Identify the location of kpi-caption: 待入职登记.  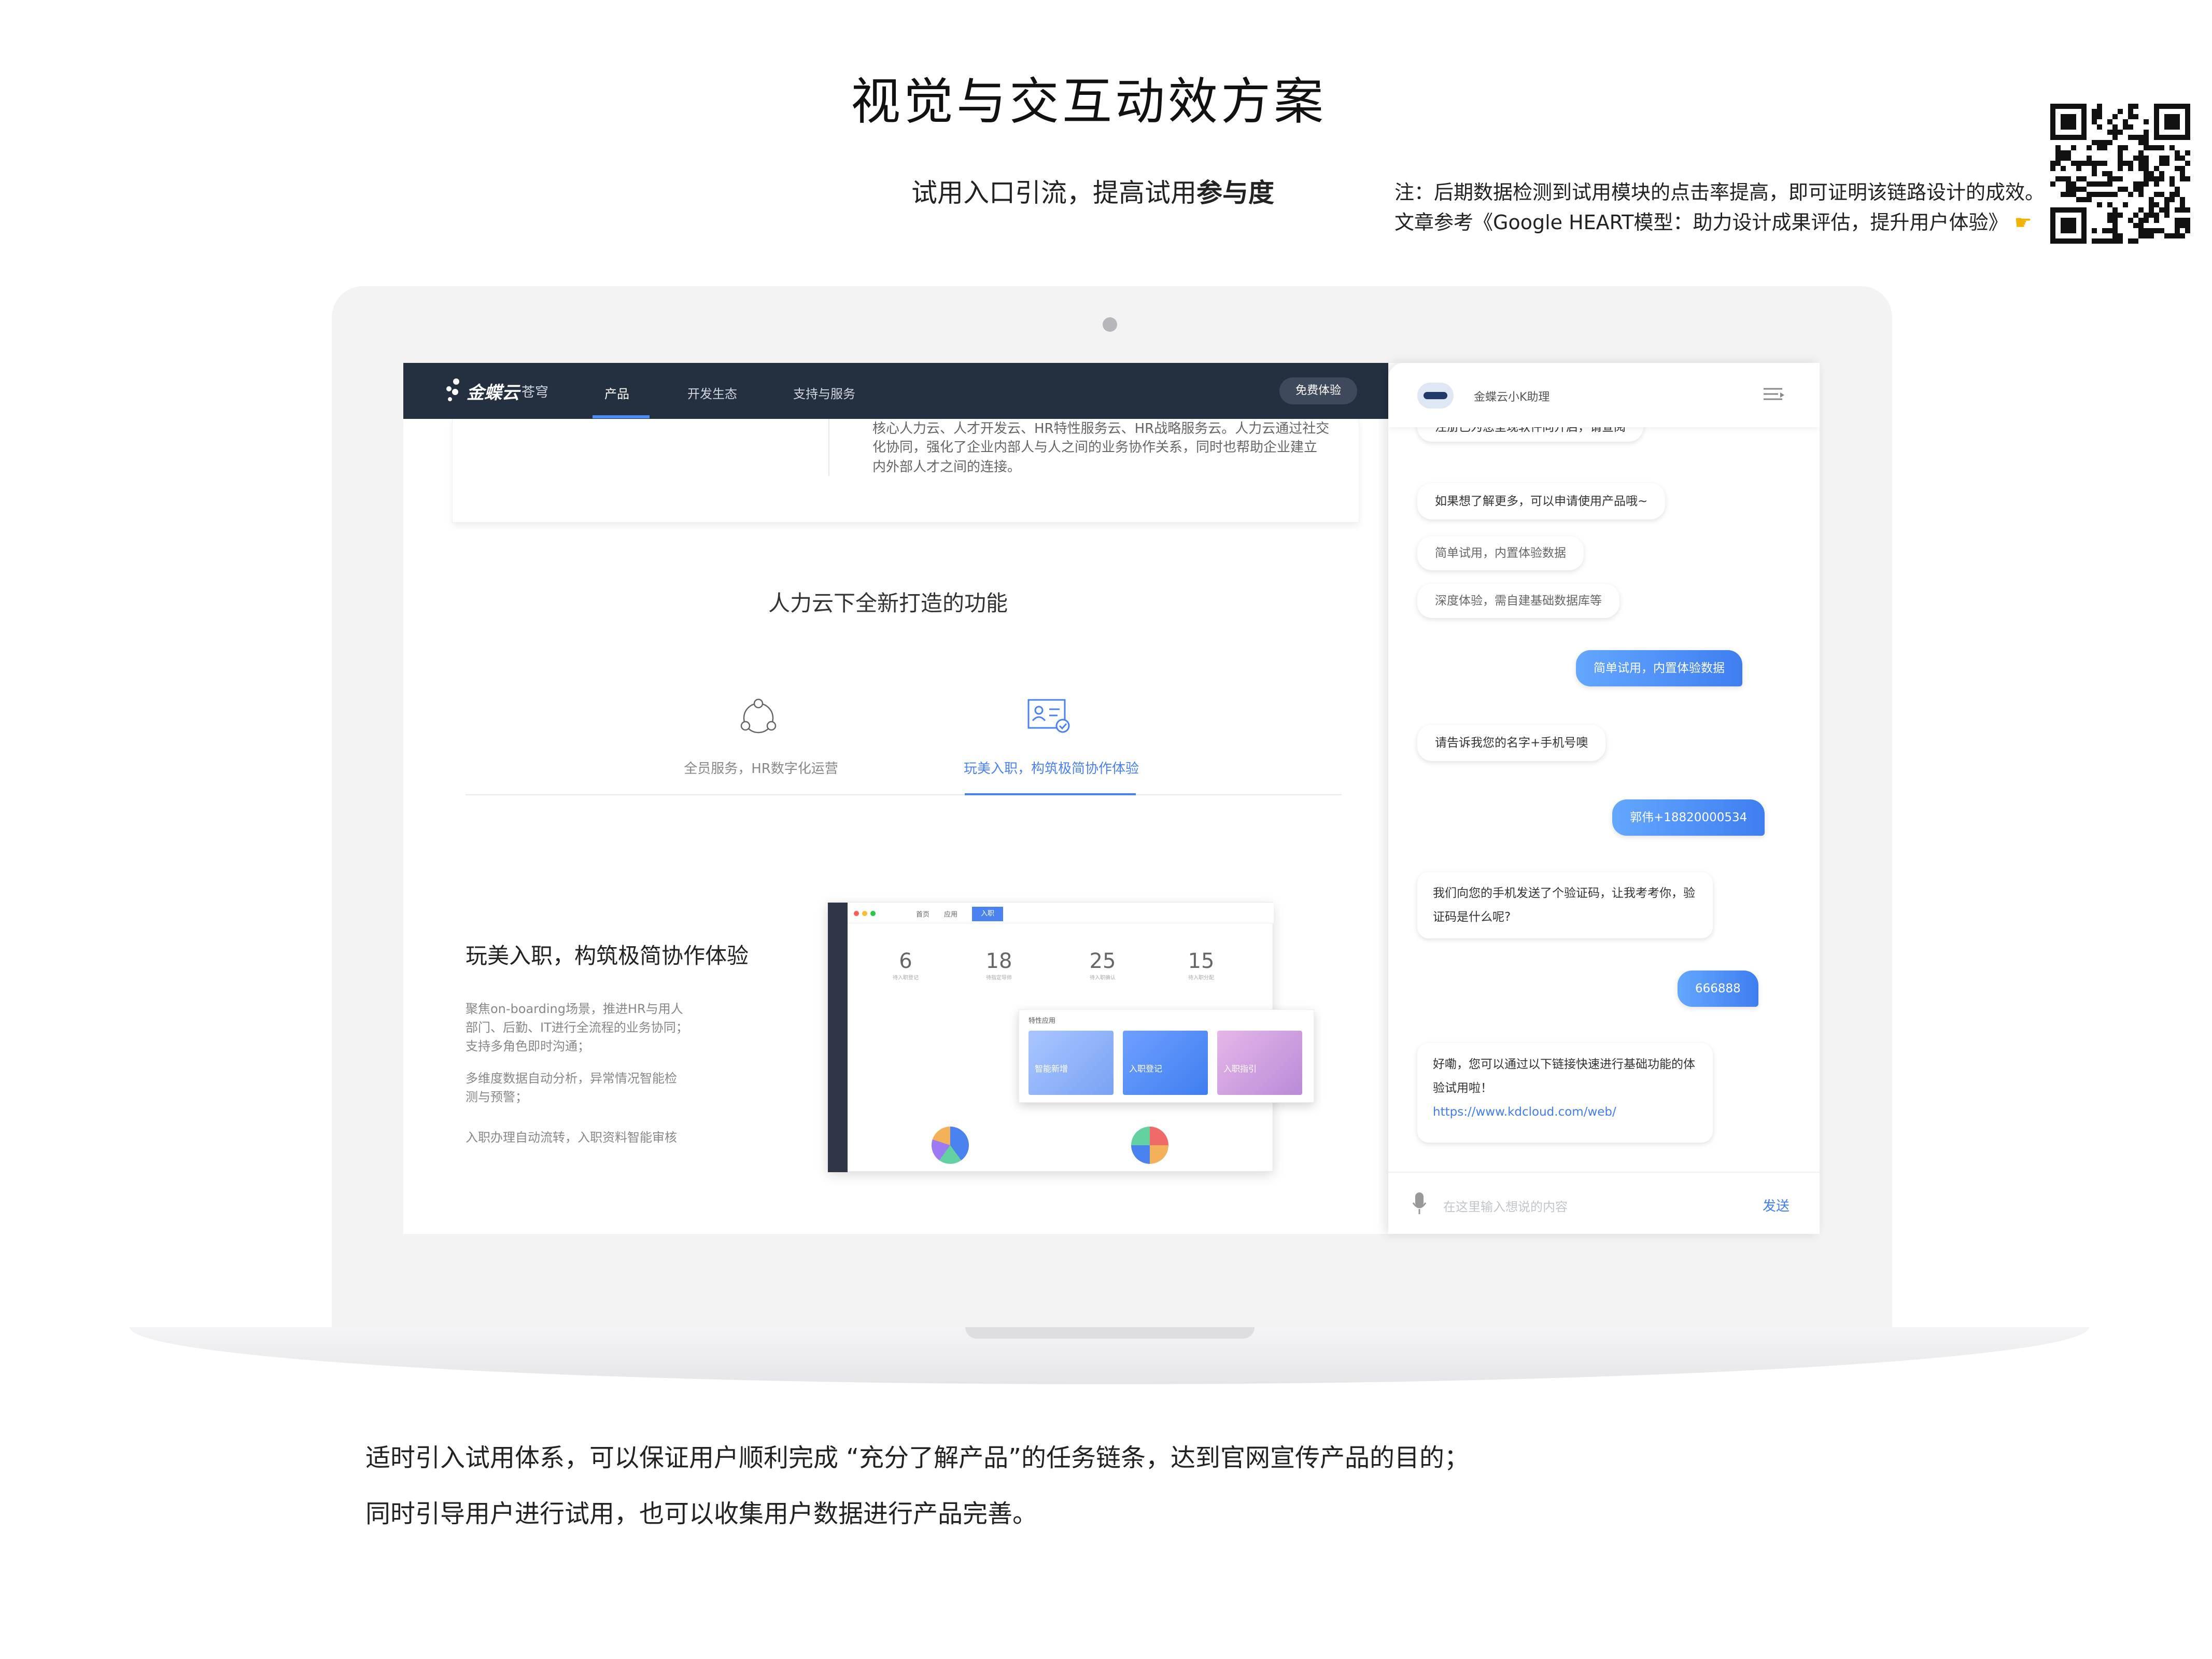
(906, 978).